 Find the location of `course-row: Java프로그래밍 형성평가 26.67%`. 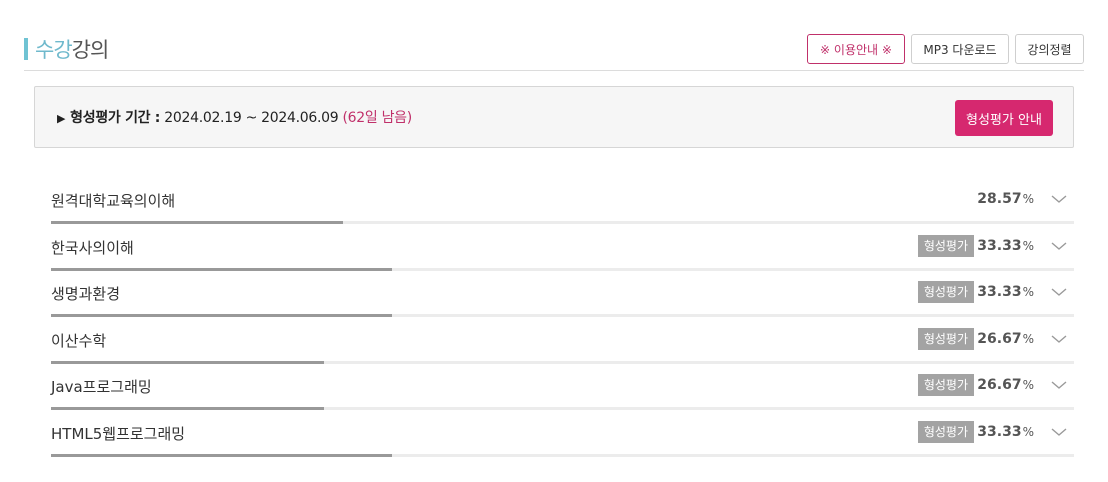

course-row: Java프로그래밍 형성평가 26.67% is located at coordinates (562, 387).